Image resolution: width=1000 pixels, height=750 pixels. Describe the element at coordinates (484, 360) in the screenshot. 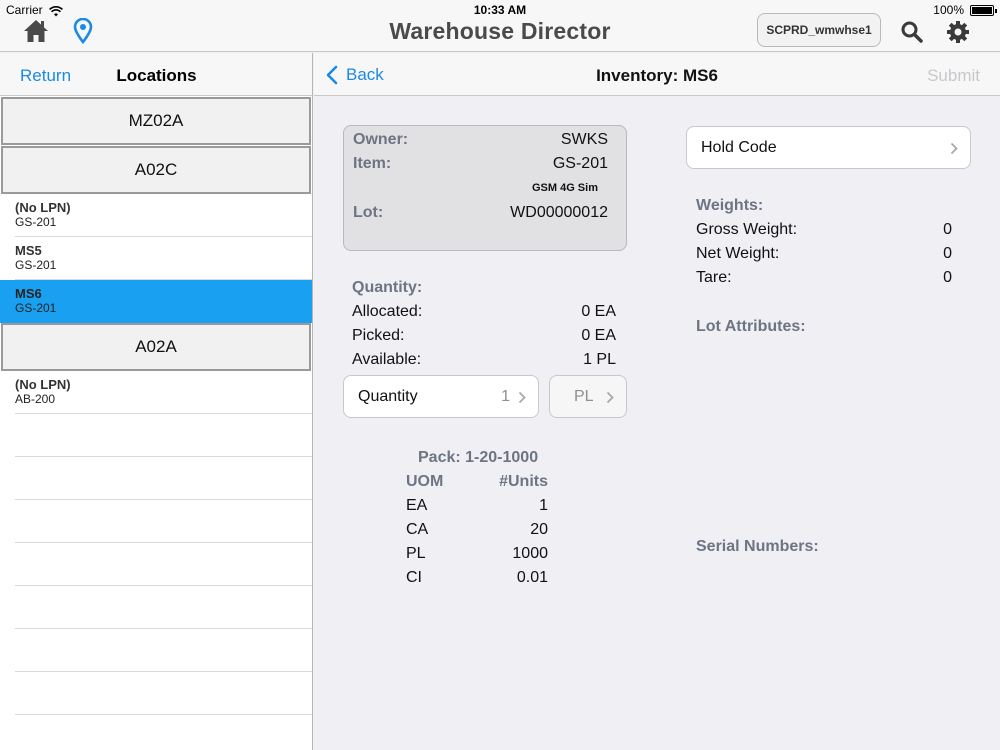

I see `available-row: Available: 1 PL` at that location.